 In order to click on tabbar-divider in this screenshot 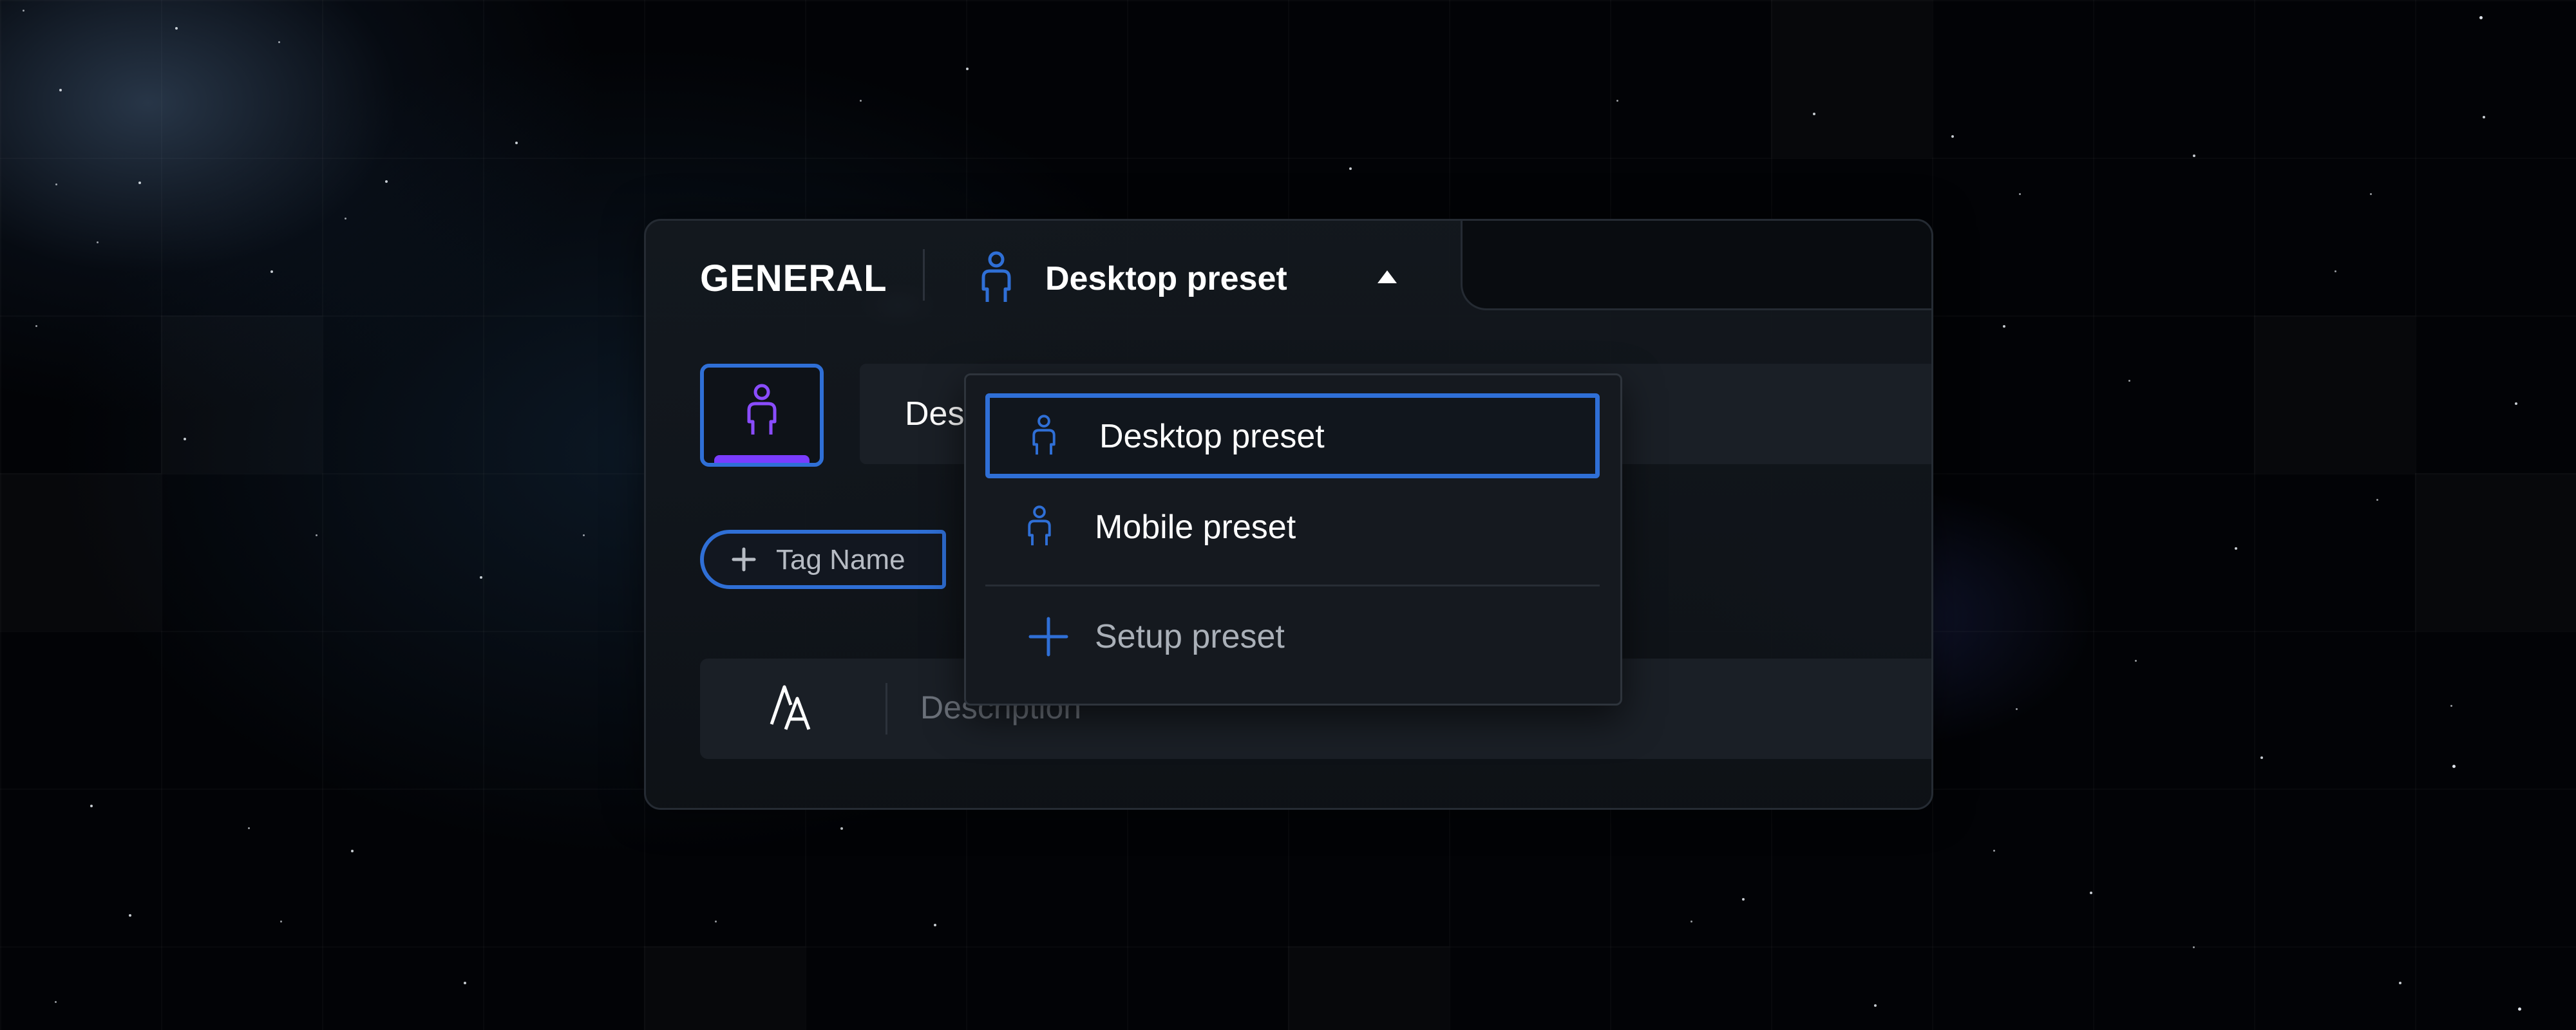, I will do `click(924, 275)`.